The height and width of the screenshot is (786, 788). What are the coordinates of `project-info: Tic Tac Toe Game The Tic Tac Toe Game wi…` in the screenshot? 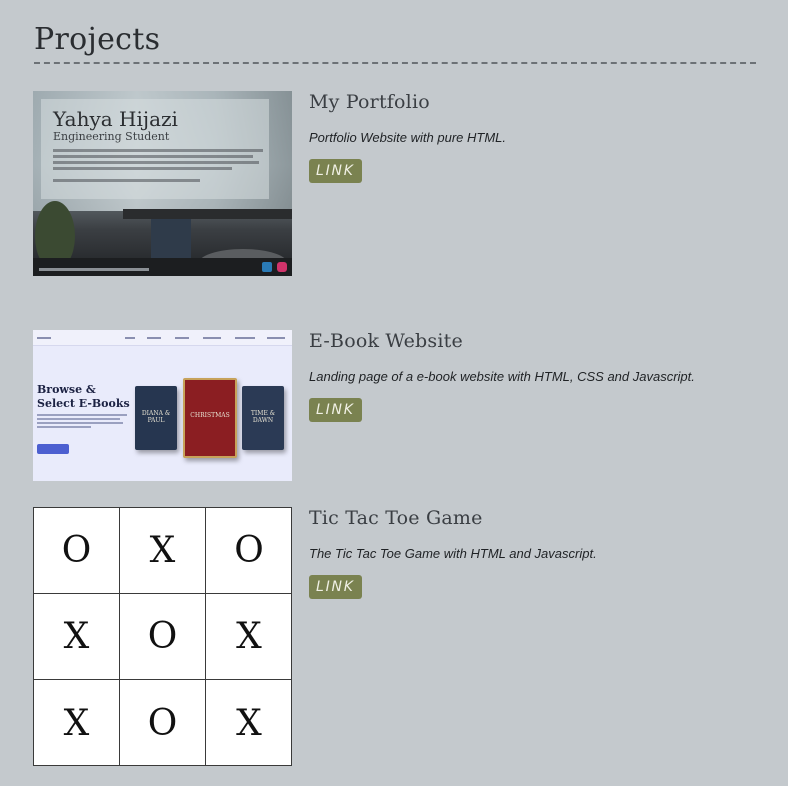 It's located at (529, 553).